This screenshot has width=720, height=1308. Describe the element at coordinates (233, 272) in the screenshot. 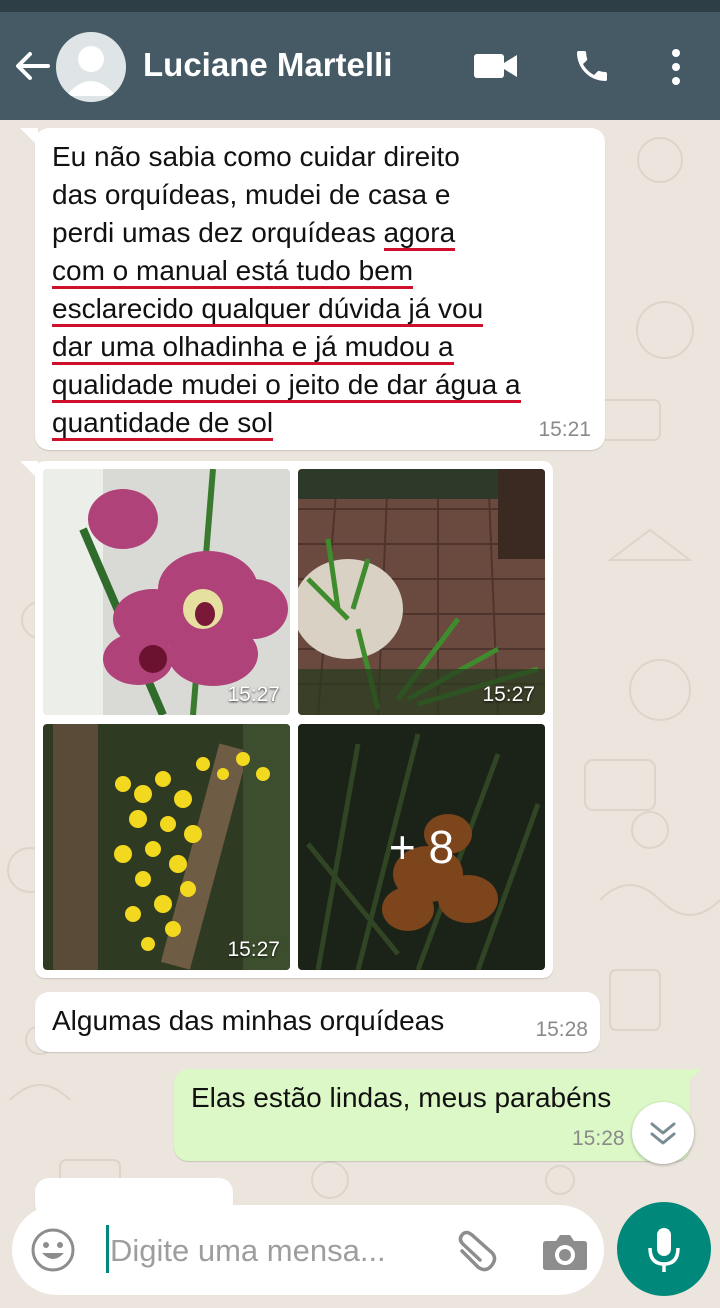

I see `underlined-text: com o manual está tudo bem` at that location.